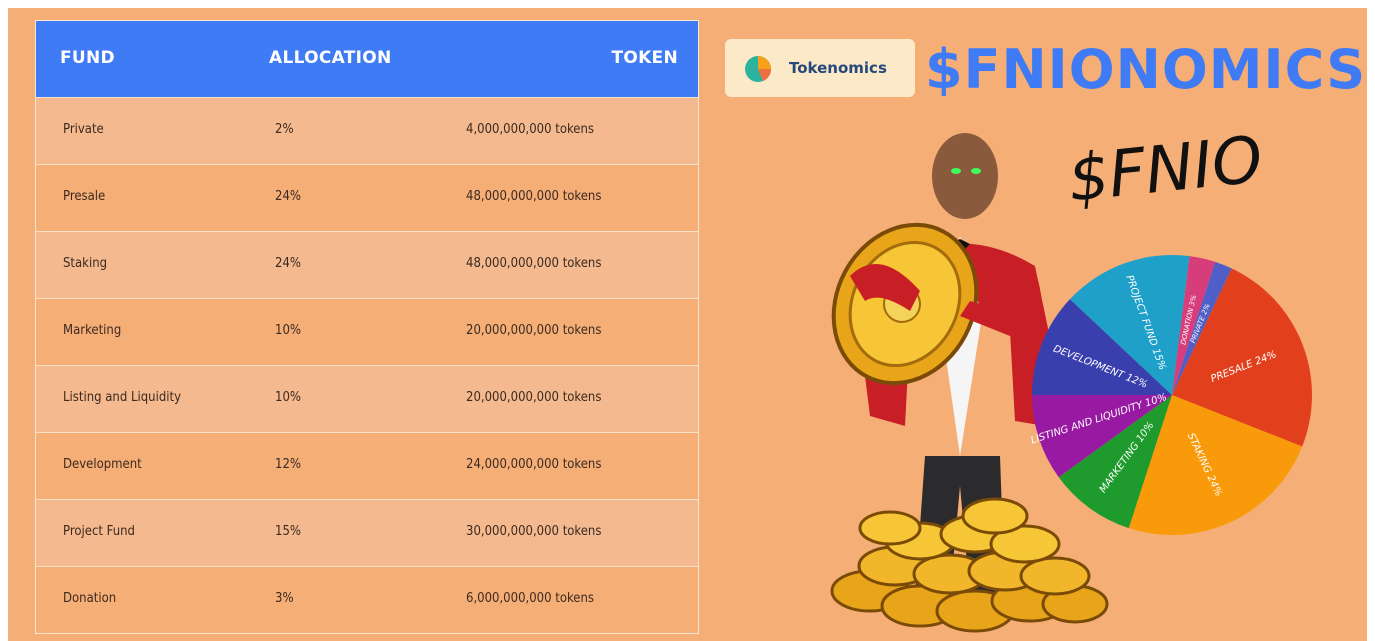 This screenshot has height=641, width=1375. I want to click on cell-fund: Development, so click(102, 464).